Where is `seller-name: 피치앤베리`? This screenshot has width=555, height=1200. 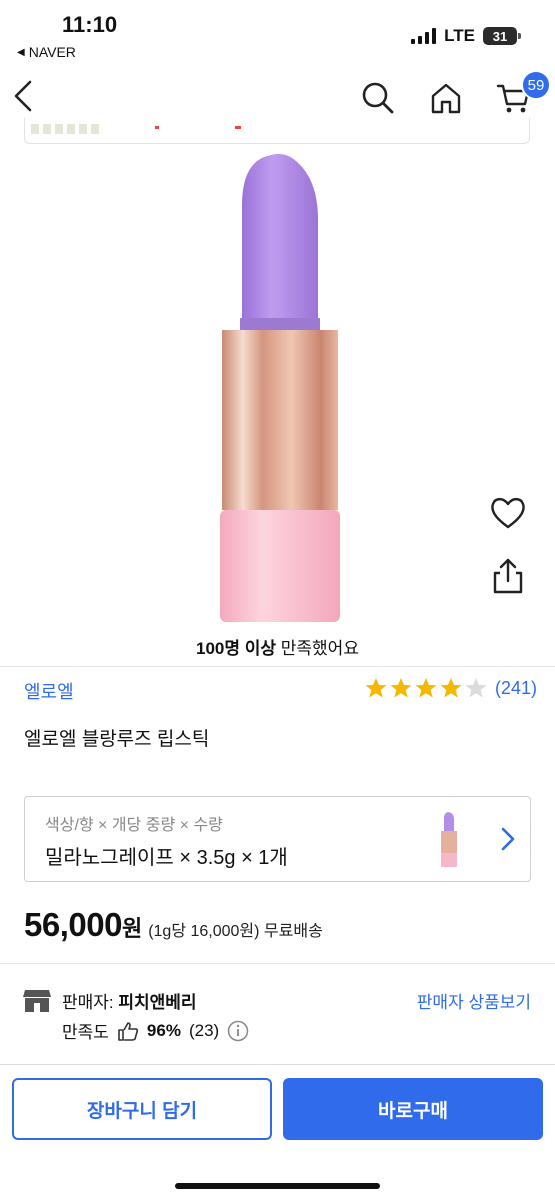 seller-name: 피치앤베리 is located at coordinates (157, 1002).